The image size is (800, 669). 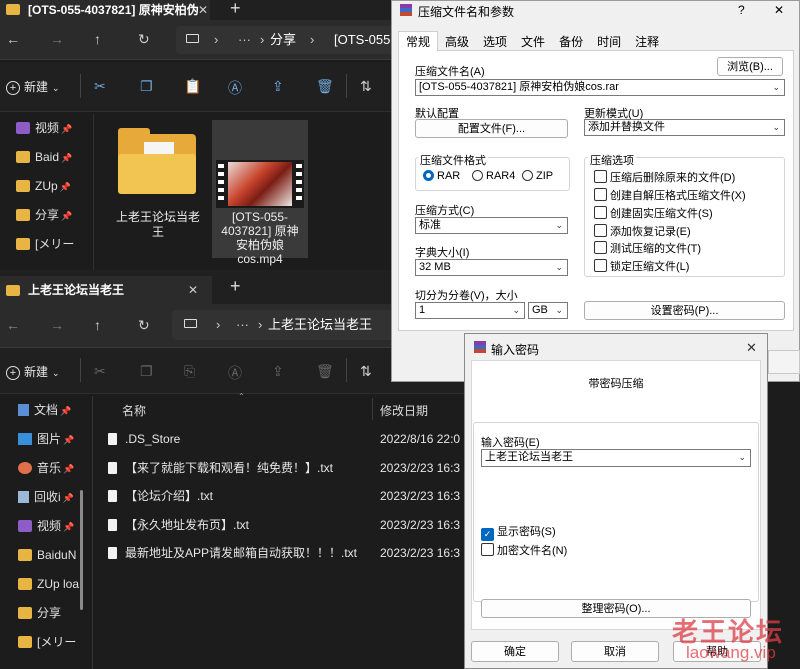 What do you see at coordinates (684, 127) in the screenshot?
I see `update-mode-select: 添加并替换文件 ⌄` at bounding box center [684, 127].